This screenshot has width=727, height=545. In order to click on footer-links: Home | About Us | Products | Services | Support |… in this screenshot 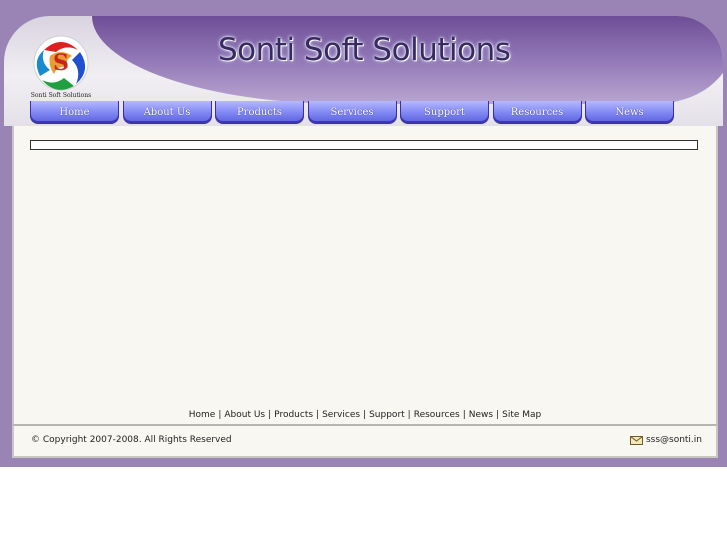, I will do `click(365, 415)`.